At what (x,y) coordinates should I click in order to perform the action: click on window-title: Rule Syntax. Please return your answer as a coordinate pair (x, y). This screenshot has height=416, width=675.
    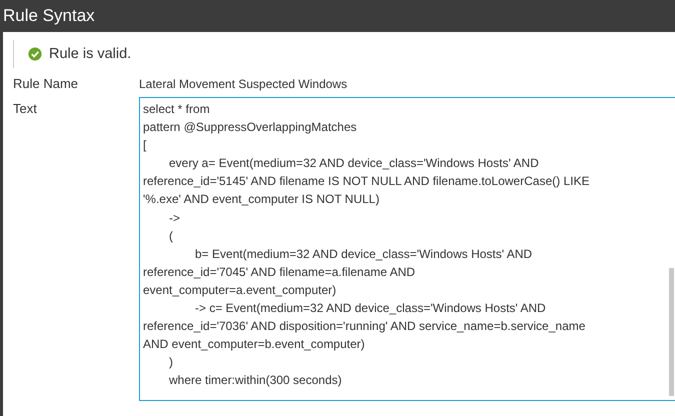
    Looking at the image, I should click on (49, 16).